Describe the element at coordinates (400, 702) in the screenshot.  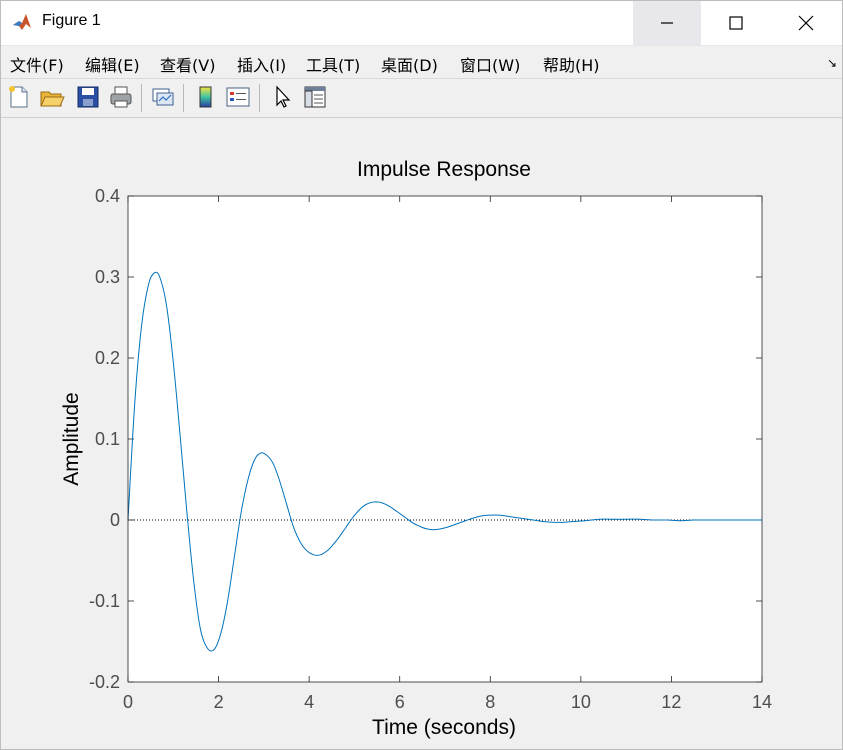
I see `x-tick-label: 6` at that location.